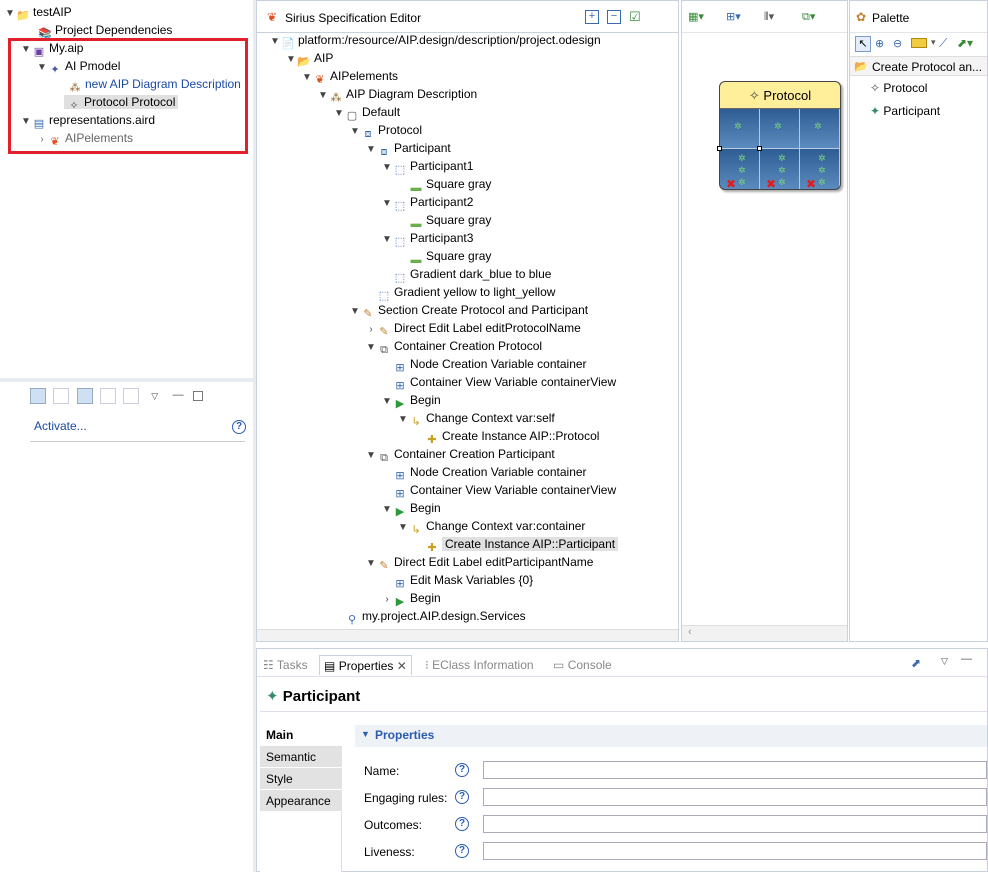 This screenshot has width=988, height=872. What do you see at coordinates (408, 149) in the screenshot?
I see `tree-item: ▼ ⧈ Participant` at bounding box center [408, 149].